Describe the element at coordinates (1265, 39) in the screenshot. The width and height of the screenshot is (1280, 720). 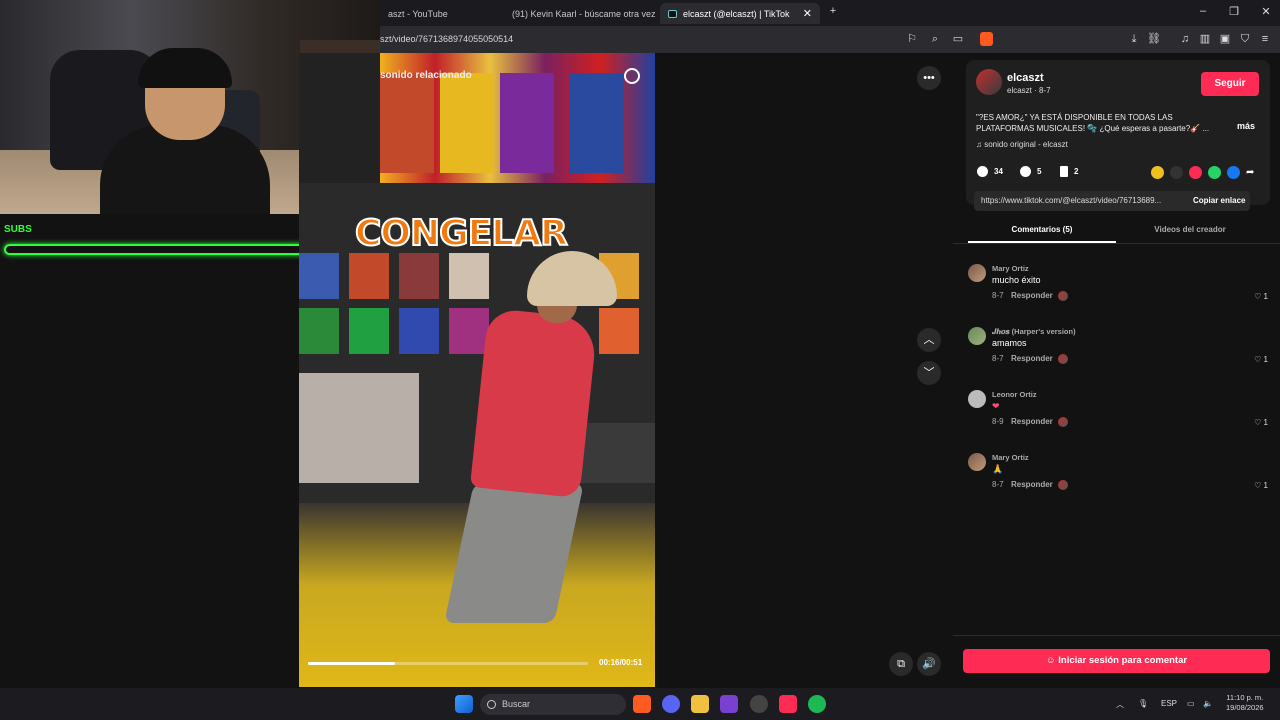
I see `menu-icon: ≡` at that location.